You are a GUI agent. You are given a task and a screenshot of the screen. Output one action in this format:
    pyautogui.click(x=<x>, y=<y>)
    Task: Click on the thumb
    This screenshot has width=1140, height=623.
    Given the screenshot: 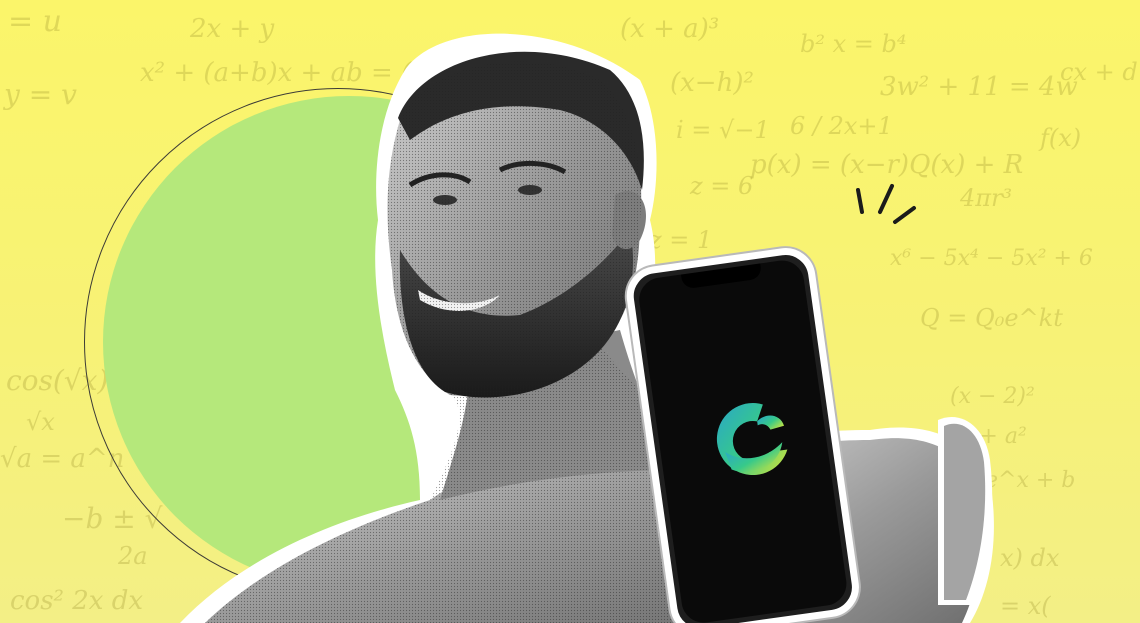 What is the action you would take?
    pyautogui.click(x=965, y=510)
    